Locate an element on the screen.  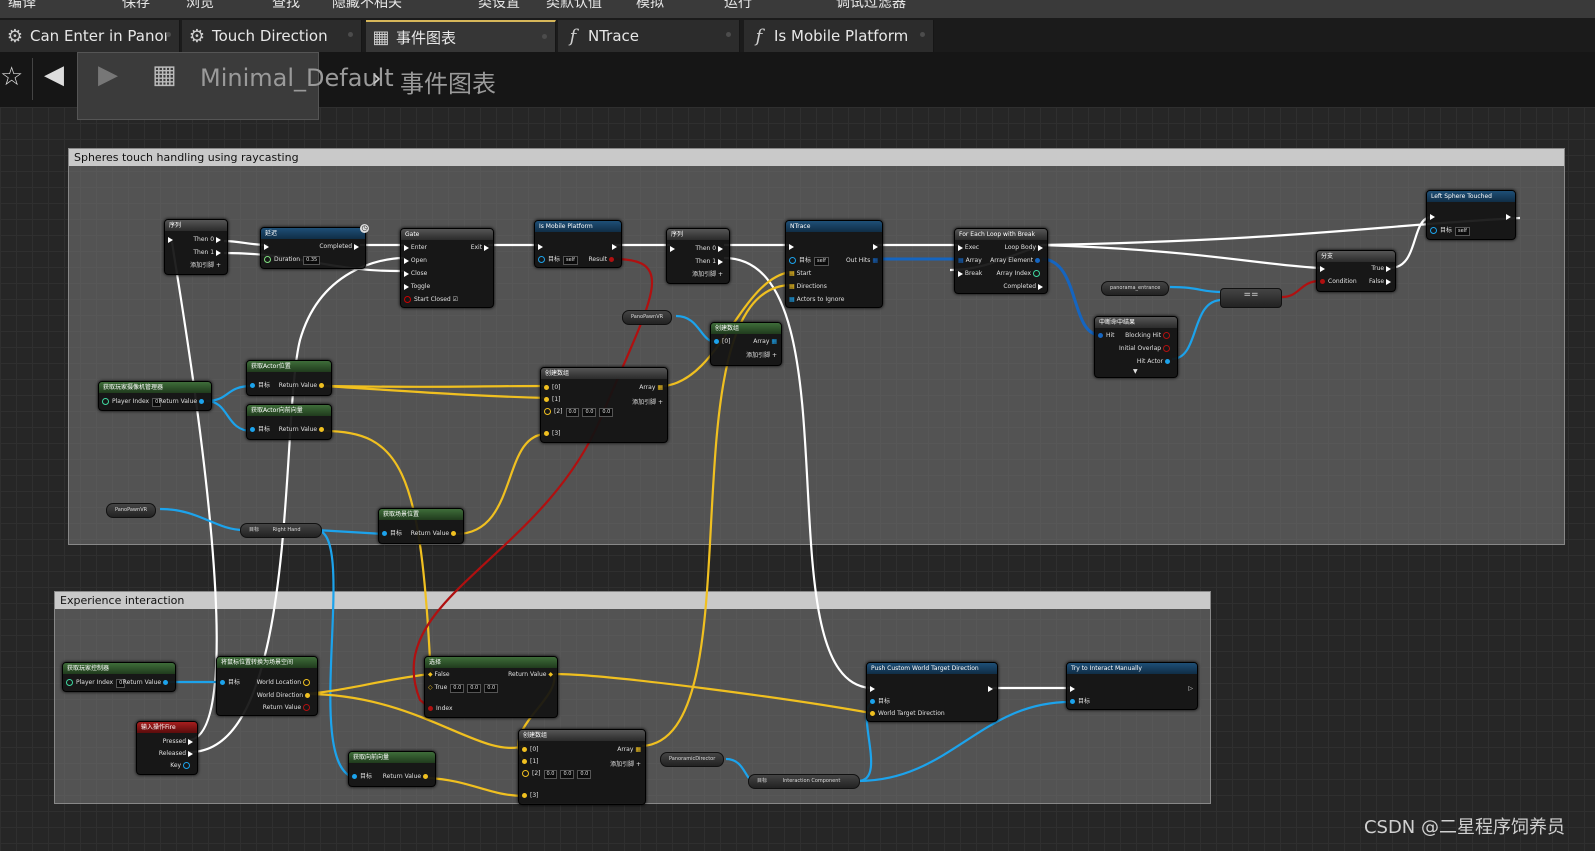
is-mobile-platform-node: Is Mobile Platform 目标 self Result is located at coordinates (578, 244).